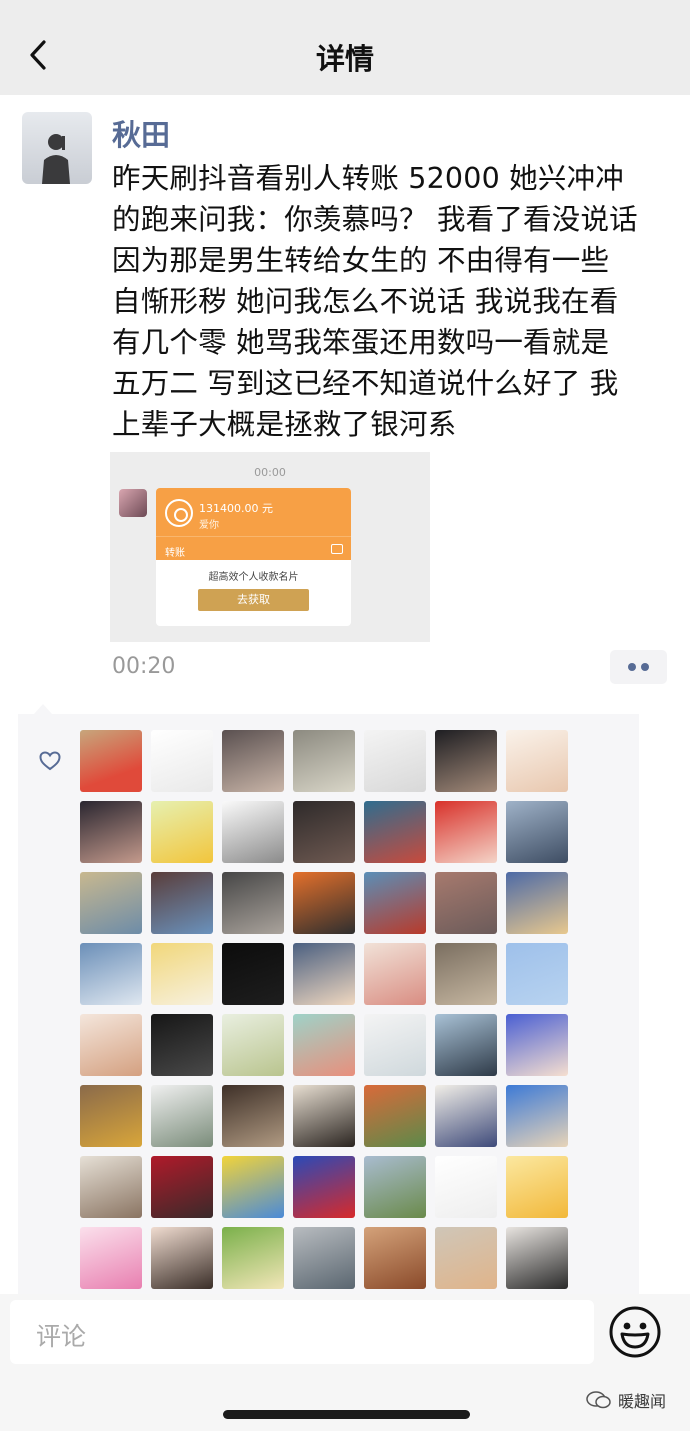  I want to click on page-title: 详情, so click(344, 59).